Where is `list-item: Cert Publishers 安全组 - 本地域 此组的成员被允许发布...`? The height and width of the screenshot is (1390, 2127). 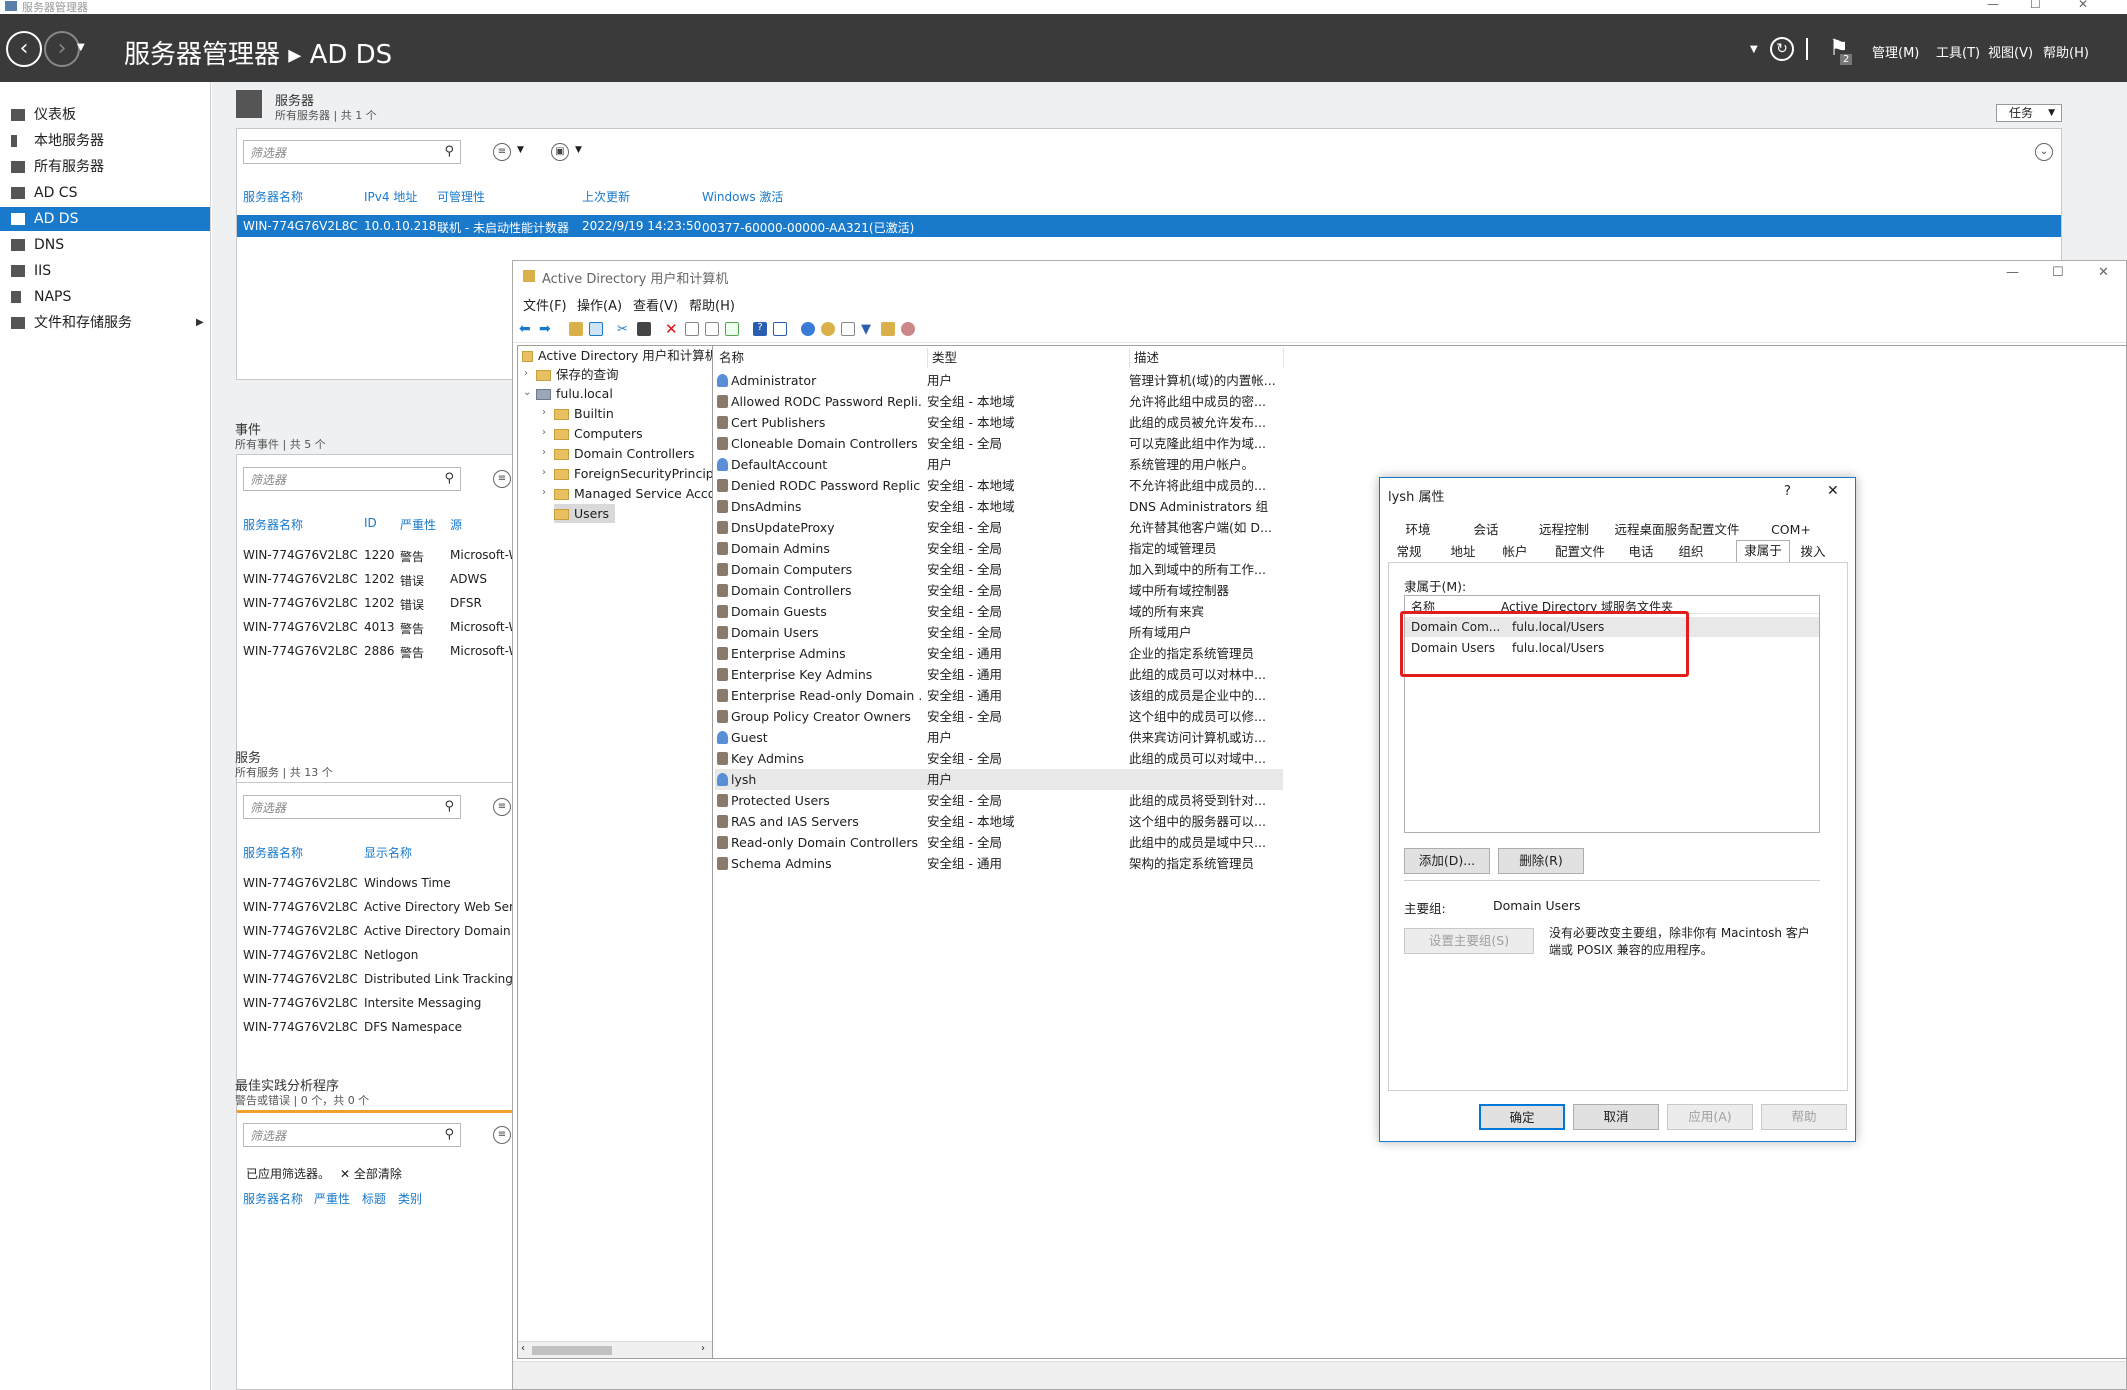
list-item: Cert Publishers 安全组 - 本地域 此组的成员被允许发布... is located at coordinates (999, 422).